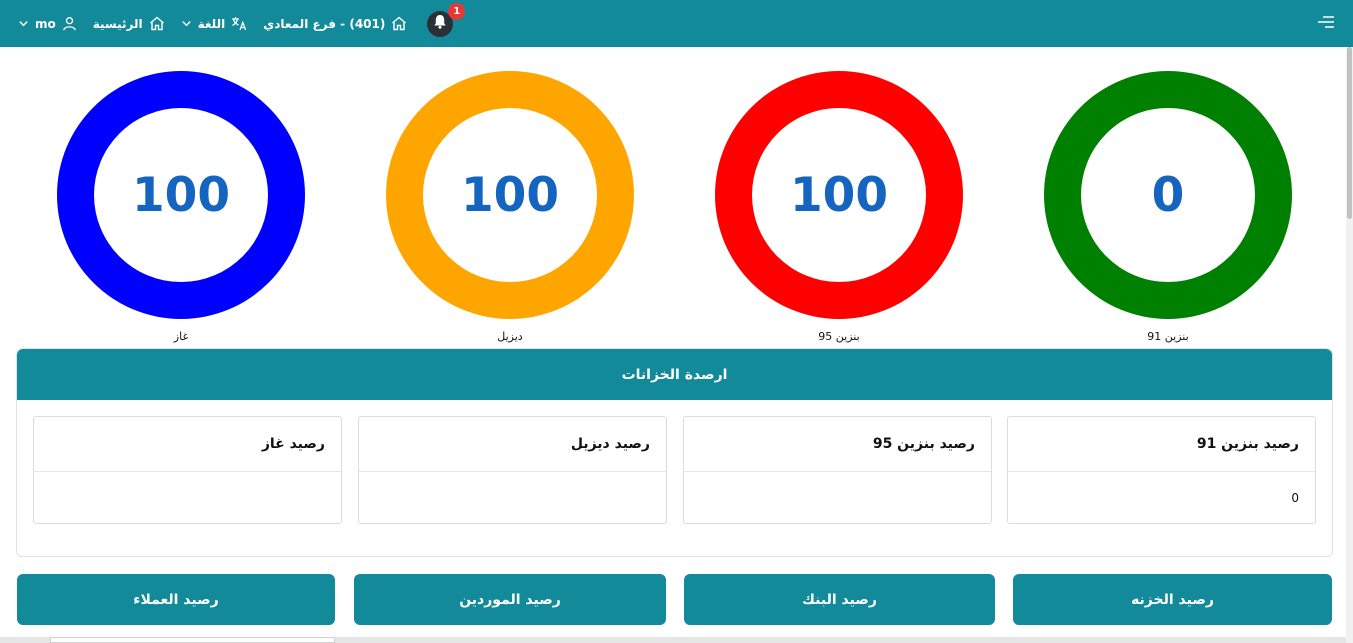  I want to click on tank-card-title: رصيد ديزيل, so click(512, 444).